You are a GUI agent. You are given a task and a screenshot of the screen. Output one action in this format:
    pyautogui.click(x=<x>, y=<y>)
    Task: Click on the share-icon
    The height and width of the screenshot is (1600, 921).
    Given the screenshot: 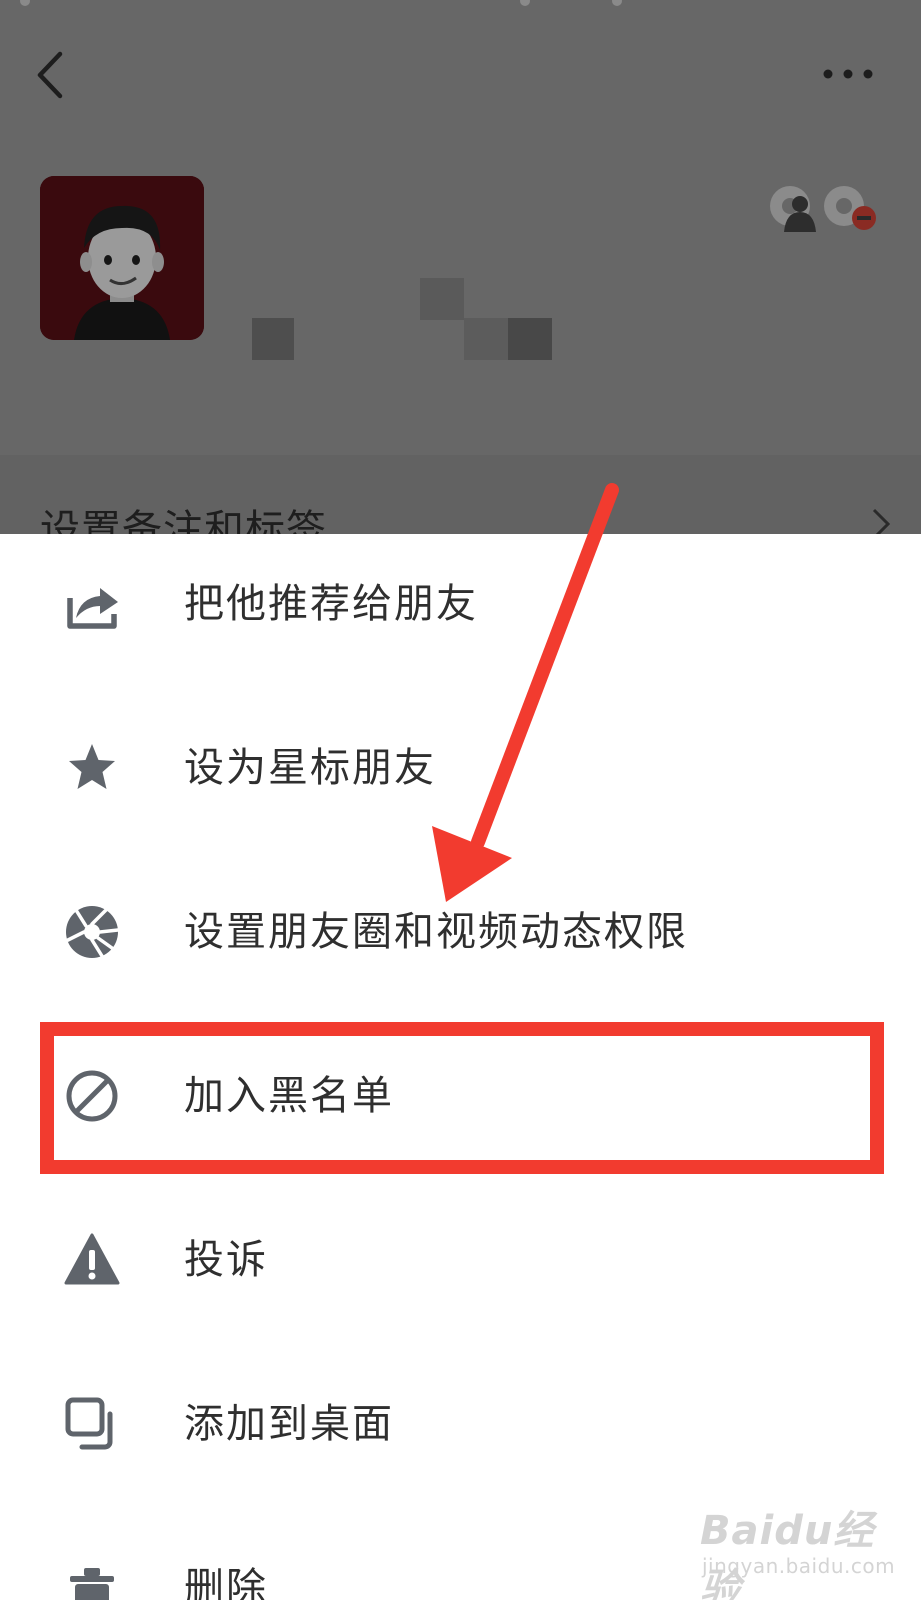 What is the action you would take?
    pyautogui.click(x=92, y=604)
    